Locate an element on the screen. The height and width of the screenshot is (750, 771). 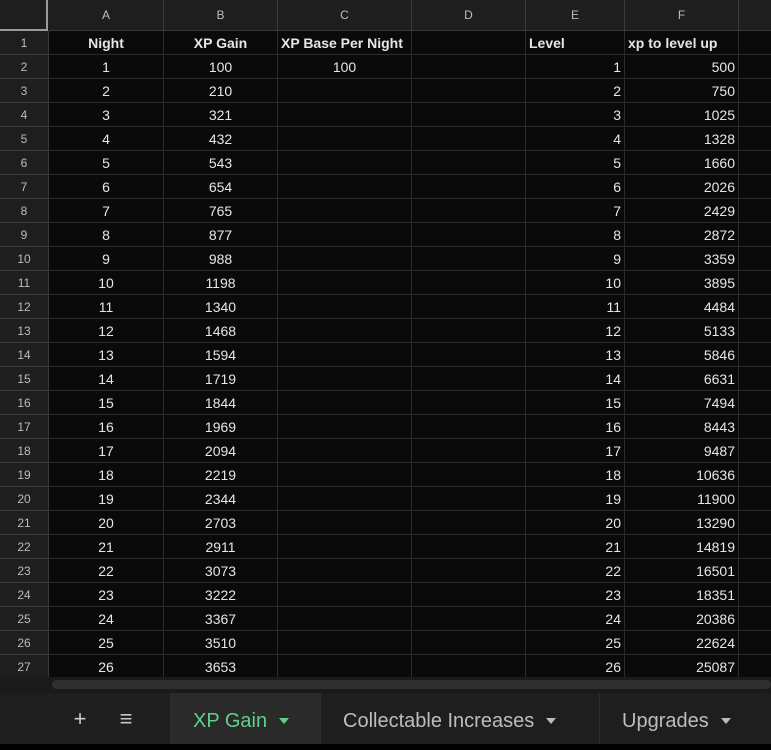
cell-night: 6 is located at coordinates (106, 187).